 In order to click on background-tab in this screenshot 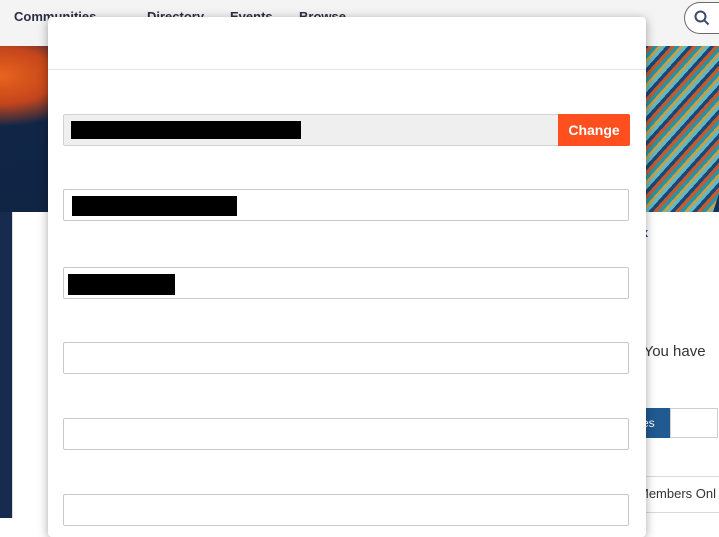, I will do `click(694, 423)`.